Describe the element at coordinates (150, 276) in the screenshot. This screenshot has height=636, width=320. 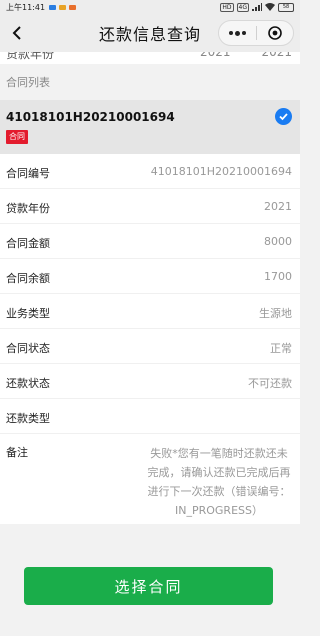
I see `detail-row-contract-balance: 合同余额 1700` at that location.